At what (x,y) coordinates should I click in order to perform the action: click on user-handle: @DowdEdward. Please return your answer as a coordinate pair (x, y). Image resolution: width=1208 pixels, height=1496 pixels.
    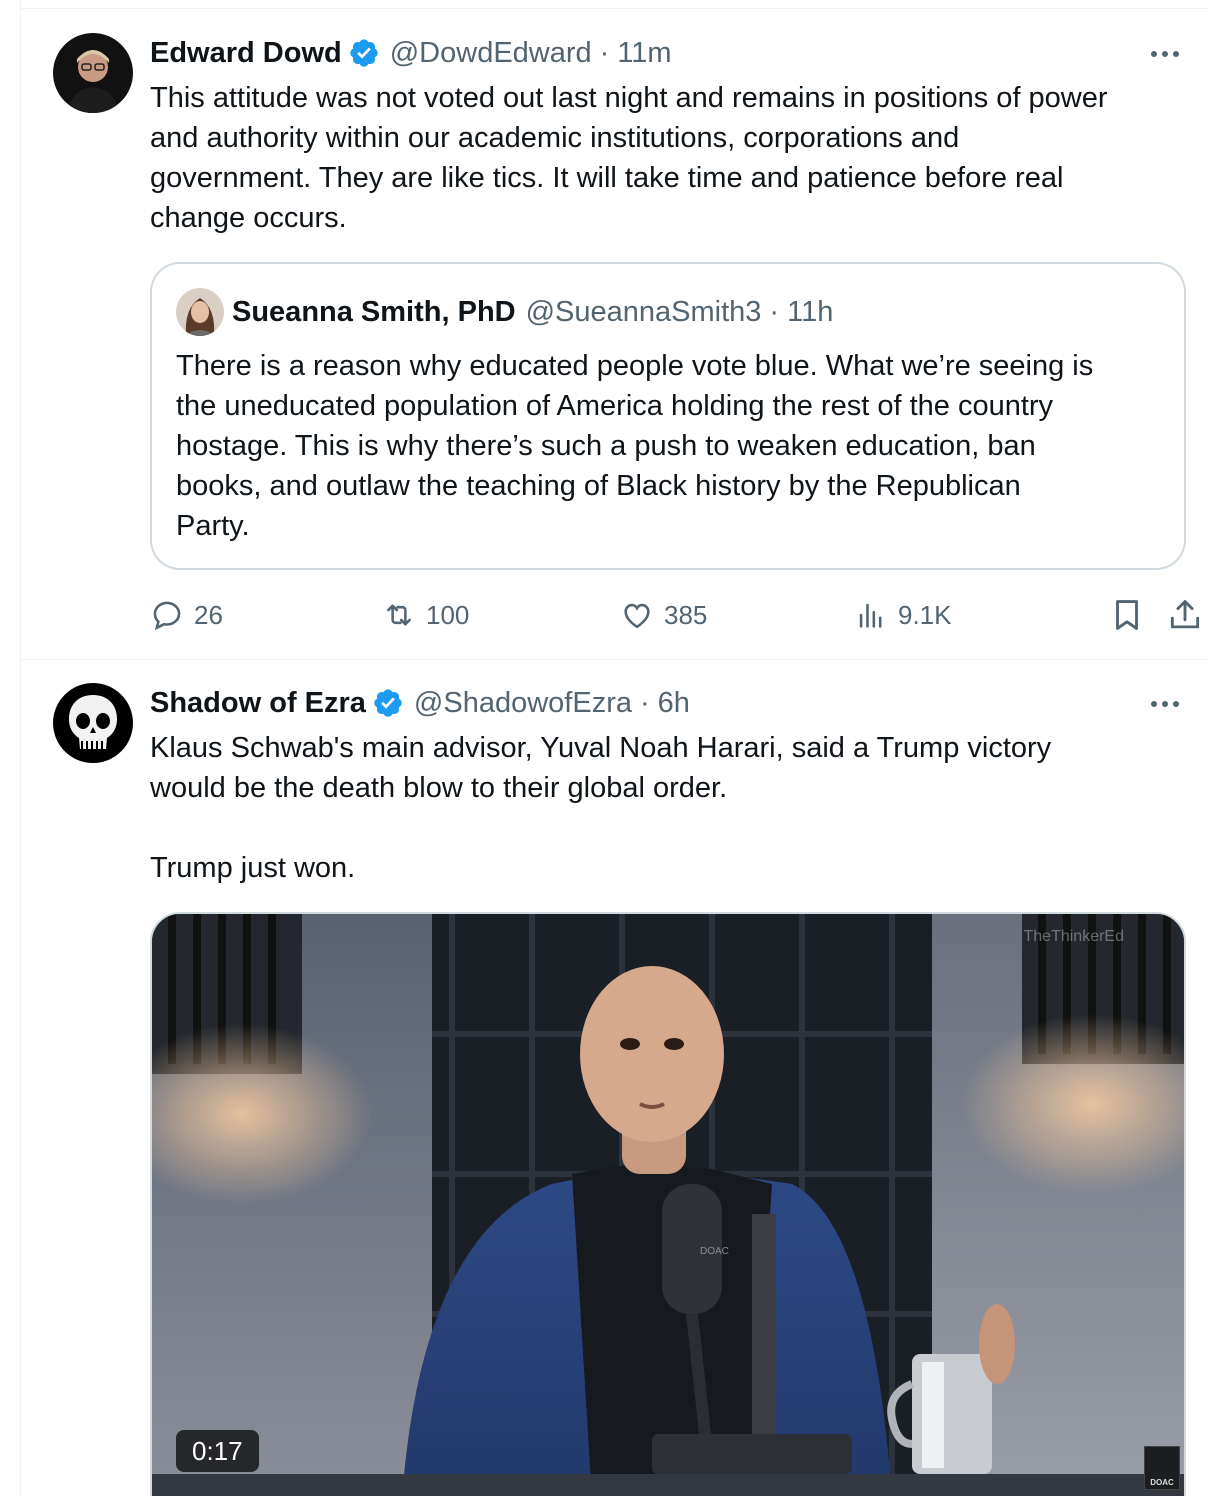
    Looking at the image, I should click on (491, 53).